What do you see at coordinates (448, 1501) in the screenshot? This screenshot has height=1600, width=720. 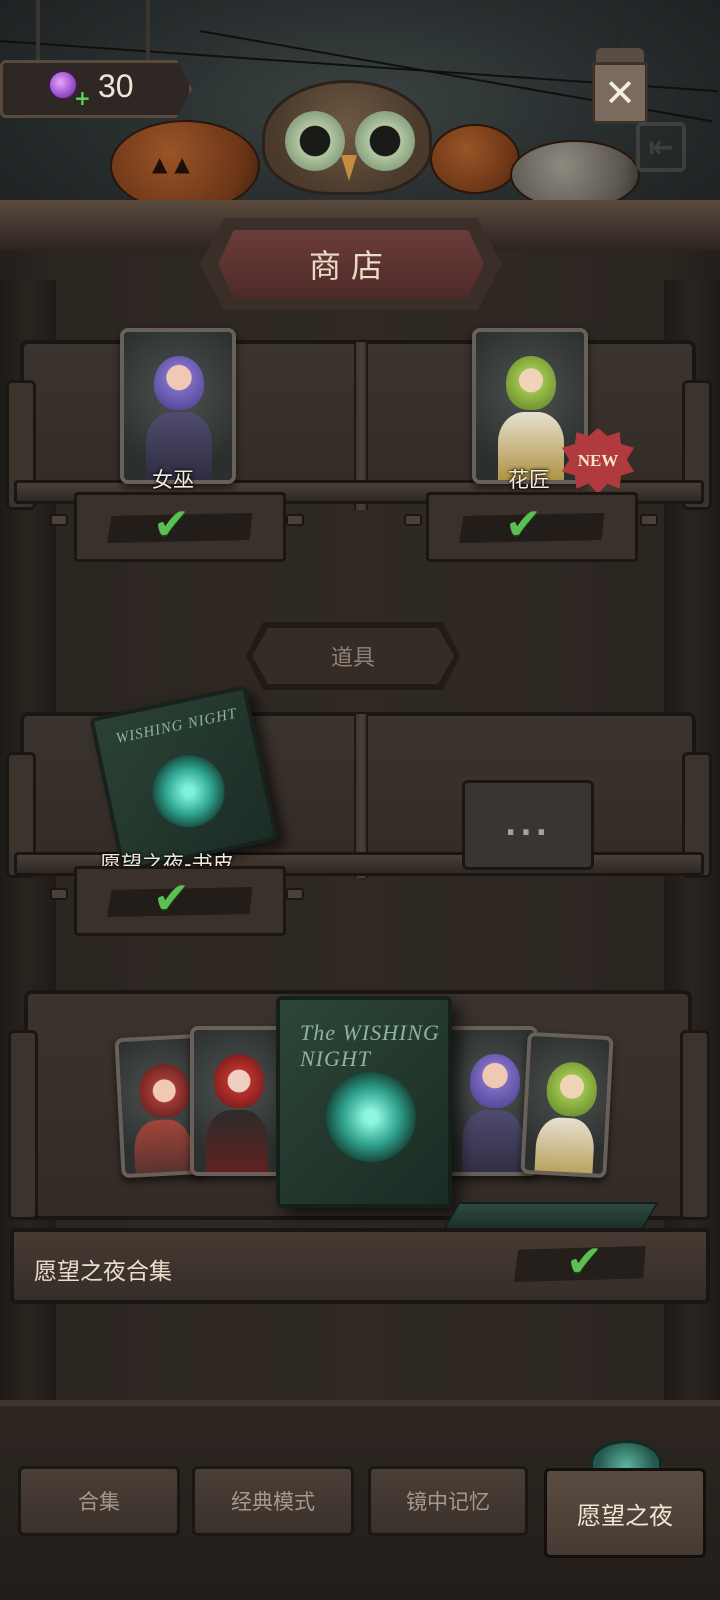 I see `tab-mirror-memory: 镜中记忆` at bounding box center [448, 1501].